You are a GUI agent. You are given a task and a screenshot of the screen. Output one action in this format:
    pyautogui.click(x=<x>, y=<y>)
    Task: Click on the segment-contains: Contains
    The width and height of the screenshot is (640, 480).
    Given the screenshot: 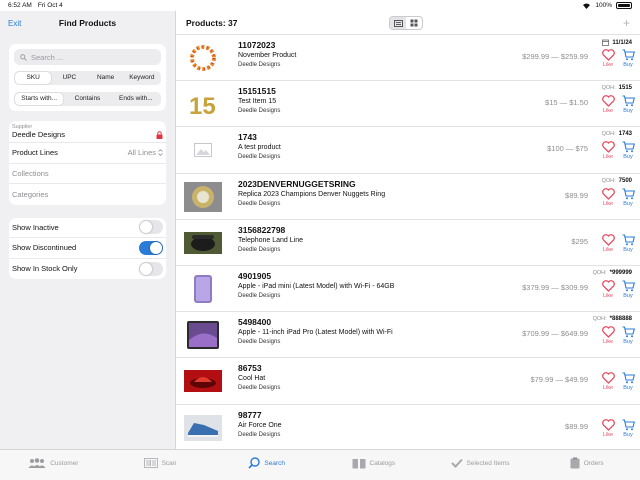 What is the action you would take?
    pyautogui.click(x=87, y=99)
    